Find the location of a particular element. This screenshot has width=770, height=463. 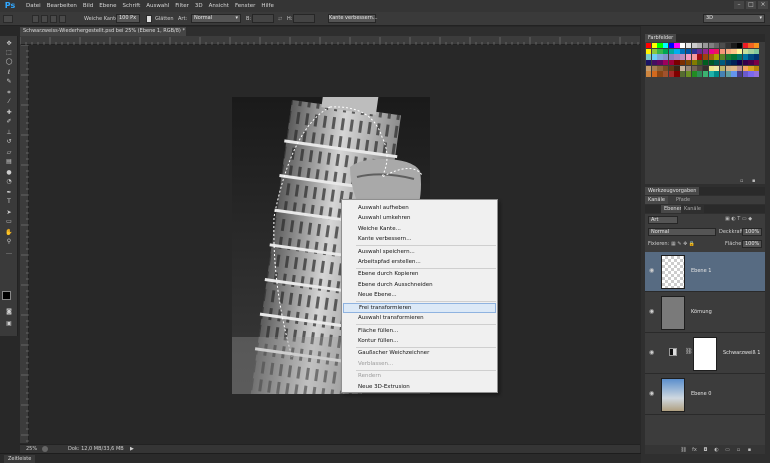

fill-input: 100% is located at coordinates (752, 244).